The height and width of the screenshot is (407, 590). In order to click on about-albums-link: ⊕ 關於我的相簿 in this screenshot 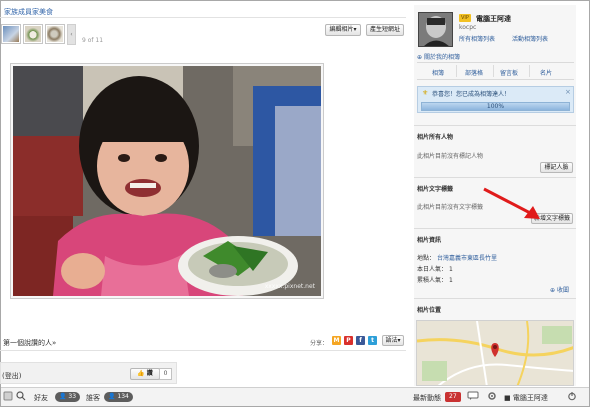, I will do `click(438, 56)`.